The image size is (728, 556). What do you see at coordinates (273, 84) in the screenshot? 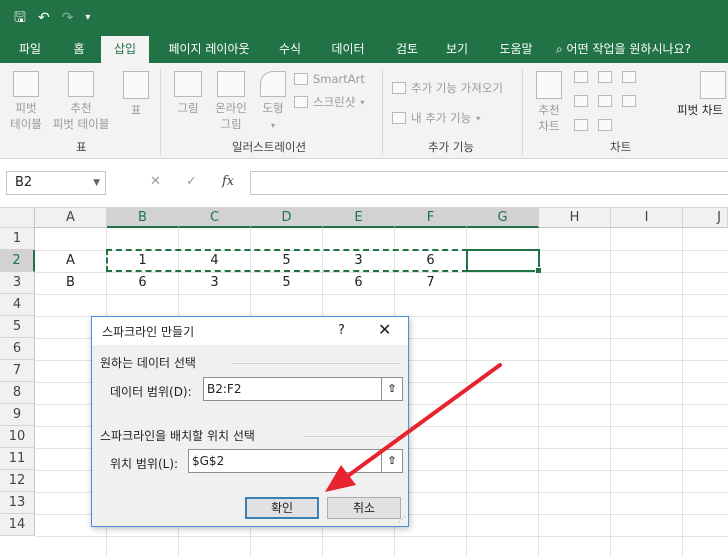
I see `shapes-icon` at bounding box center [273, 84].